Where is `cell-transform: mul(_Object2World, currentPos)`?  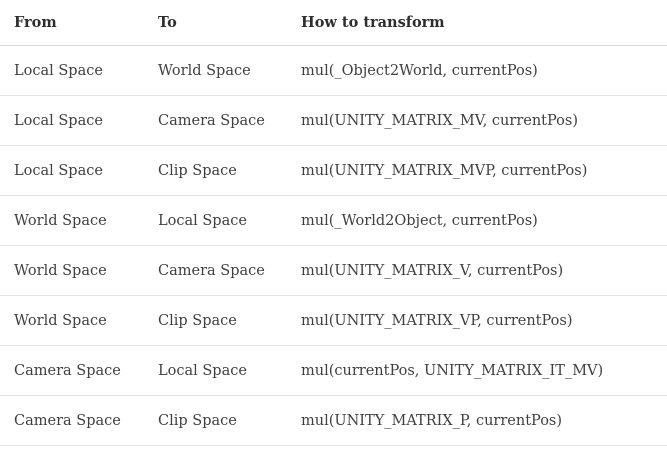
cell-transform: mul(_Object2World, currentPos) is located at coordinates (477, 70).